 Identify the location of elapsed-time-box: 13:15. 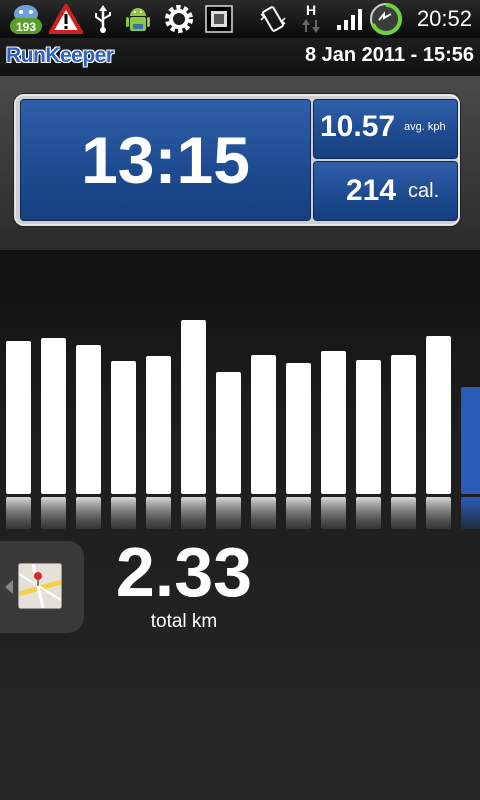
(165, 160).